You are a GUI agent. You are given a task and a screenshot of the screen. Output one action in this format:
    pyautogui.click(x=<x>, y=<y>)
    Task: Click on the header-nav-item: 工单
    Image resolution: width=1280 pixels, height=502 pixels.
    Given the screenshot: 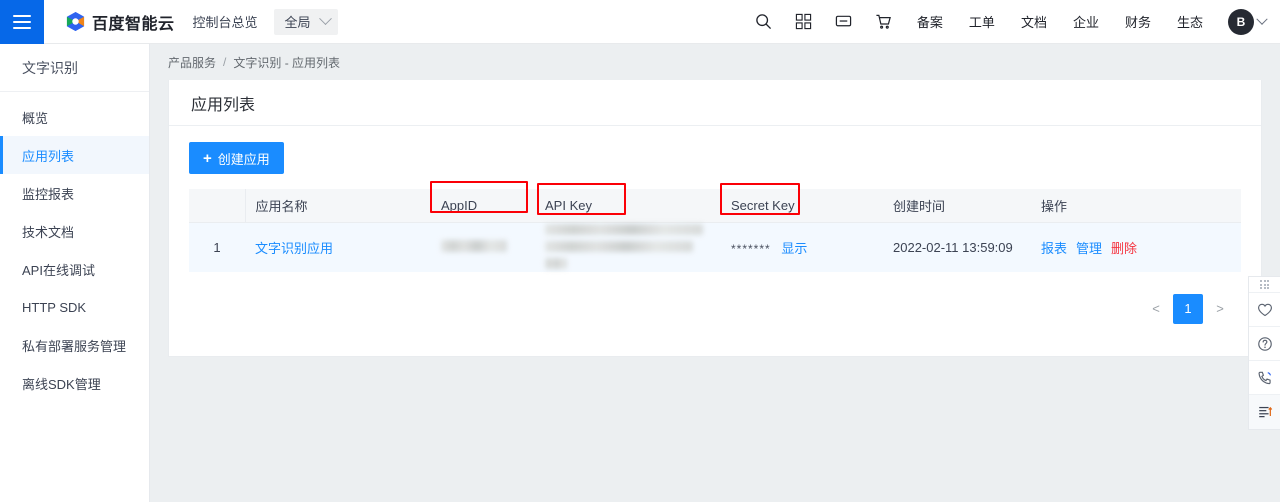 What is the action you would take?
    pyautogui.click(x=982, y=21)
    